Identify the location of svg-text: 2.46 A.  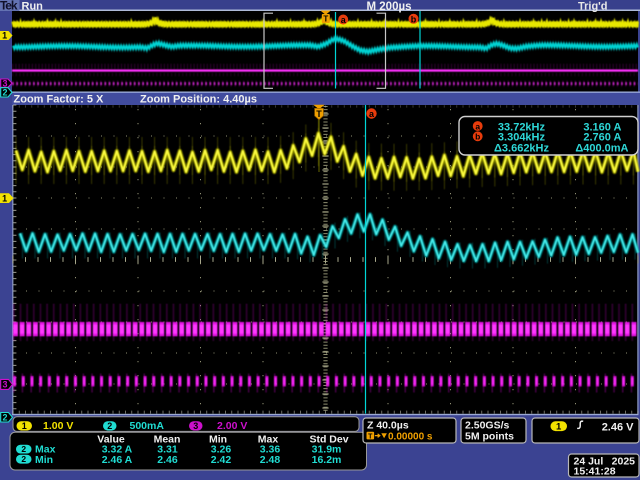
(117, 460).